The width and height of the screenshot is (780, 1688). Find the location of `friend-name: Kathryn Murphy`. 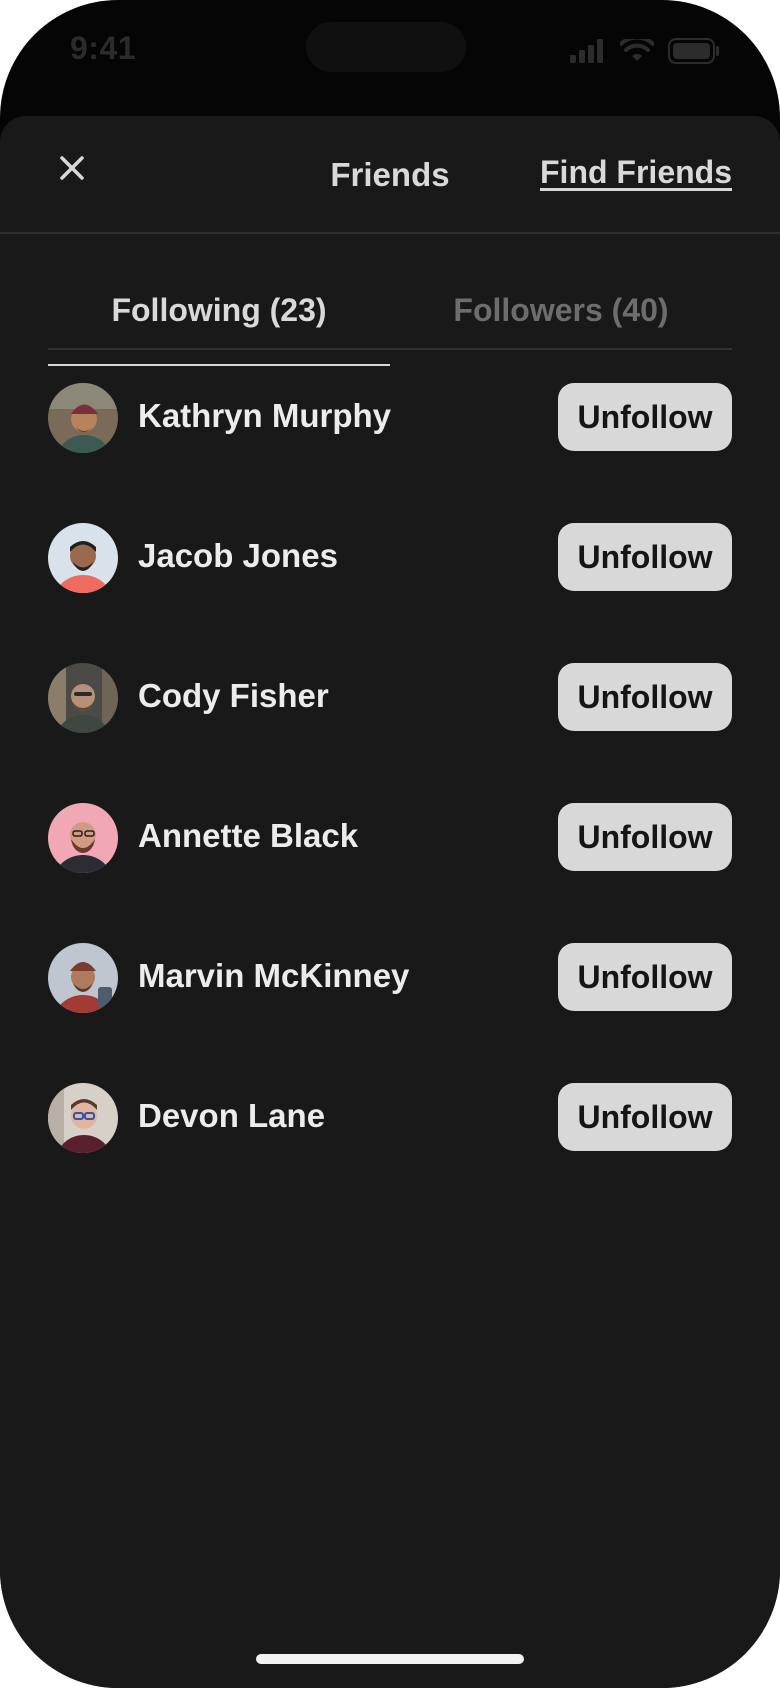

friend-name: Kathryn Murphy is located at coordinates (264, 416).